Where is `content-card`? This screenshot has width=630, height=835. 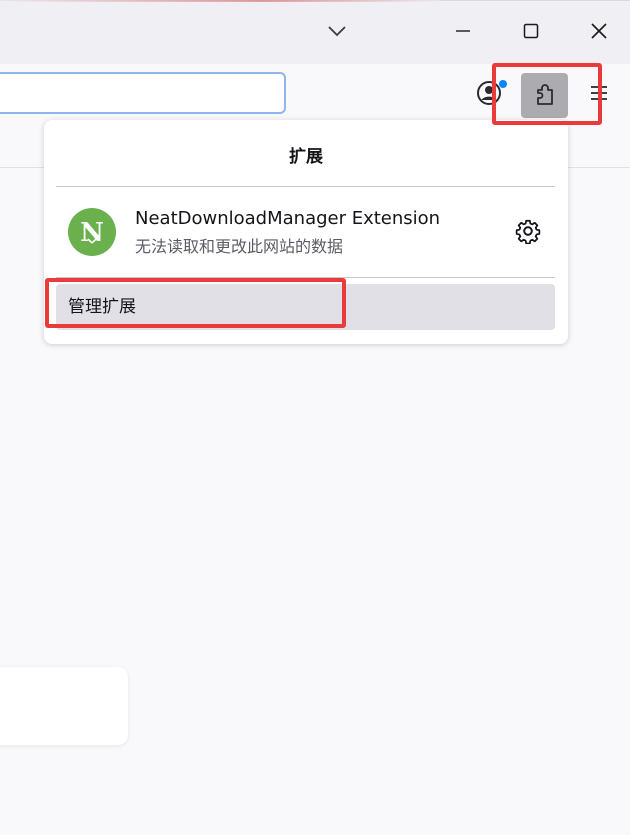 content-card is located at coordinates (64, 706).